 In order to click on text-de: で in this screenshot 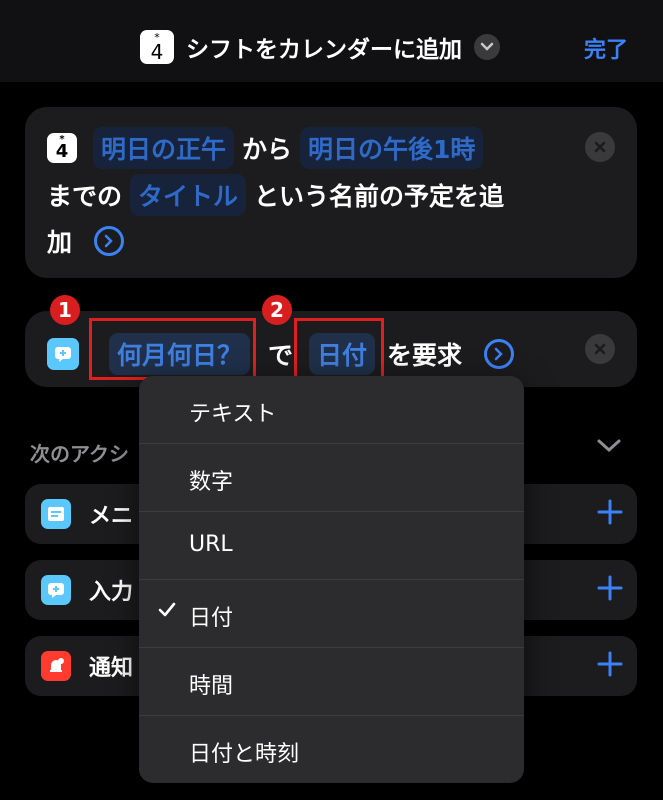, I will do `click(281, 355)`.